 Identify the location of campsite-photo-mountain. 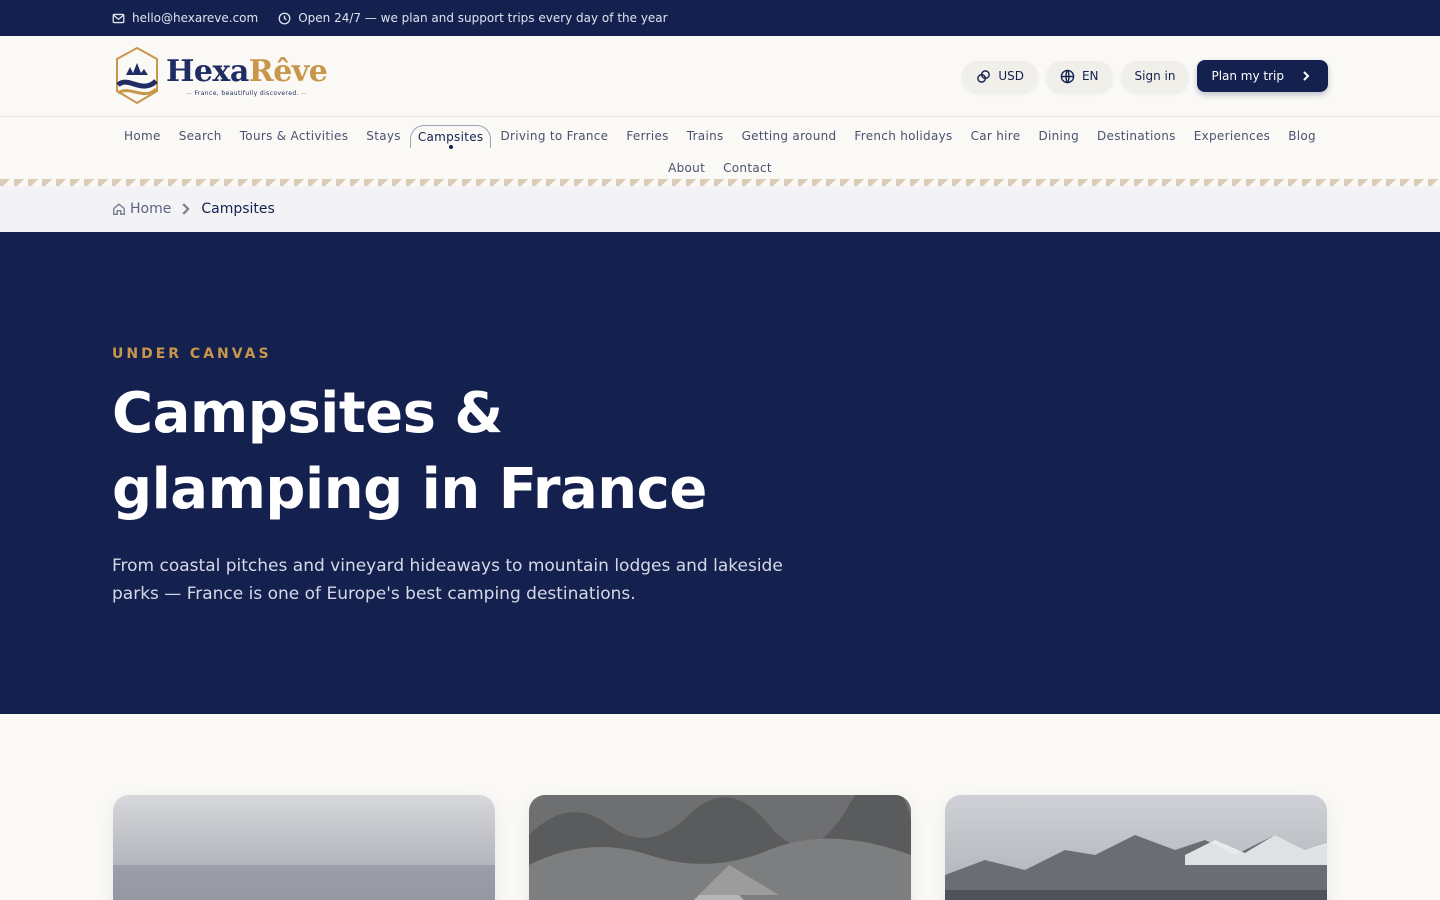
(1136, 847).